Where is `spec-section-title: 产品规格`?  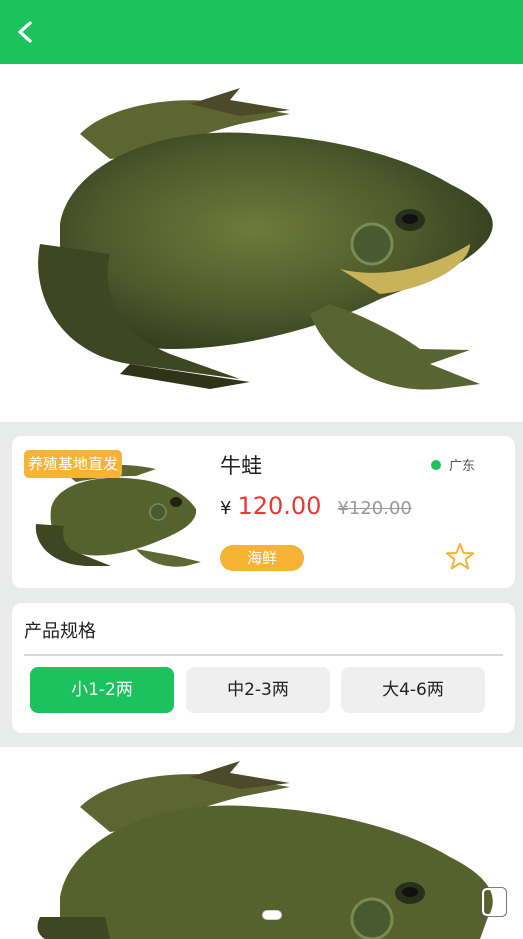 spec-section-title: 产品规格 is located at coordinates (60, 631).